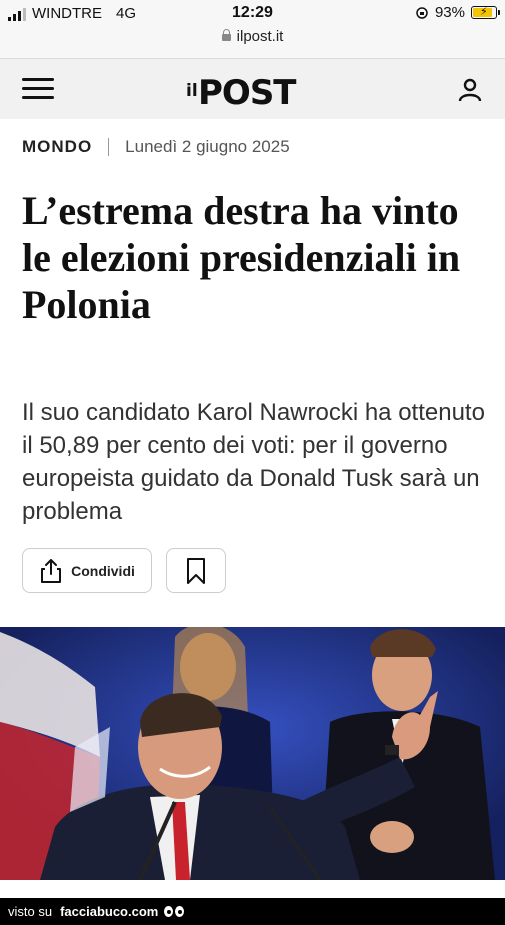 The width and height of the screenshot is (505, 925). I want to click on article-date: Lunedì 2 giugno 2025, so click(207, 146).